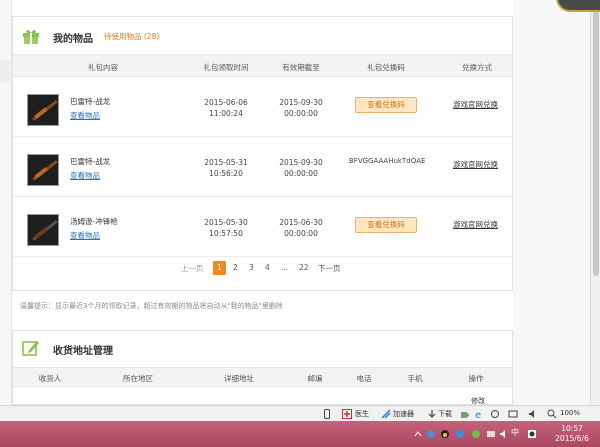 The width and height of the screenshot is (600, 447). I want to click on page-last-link: 22, so click(304, 267).